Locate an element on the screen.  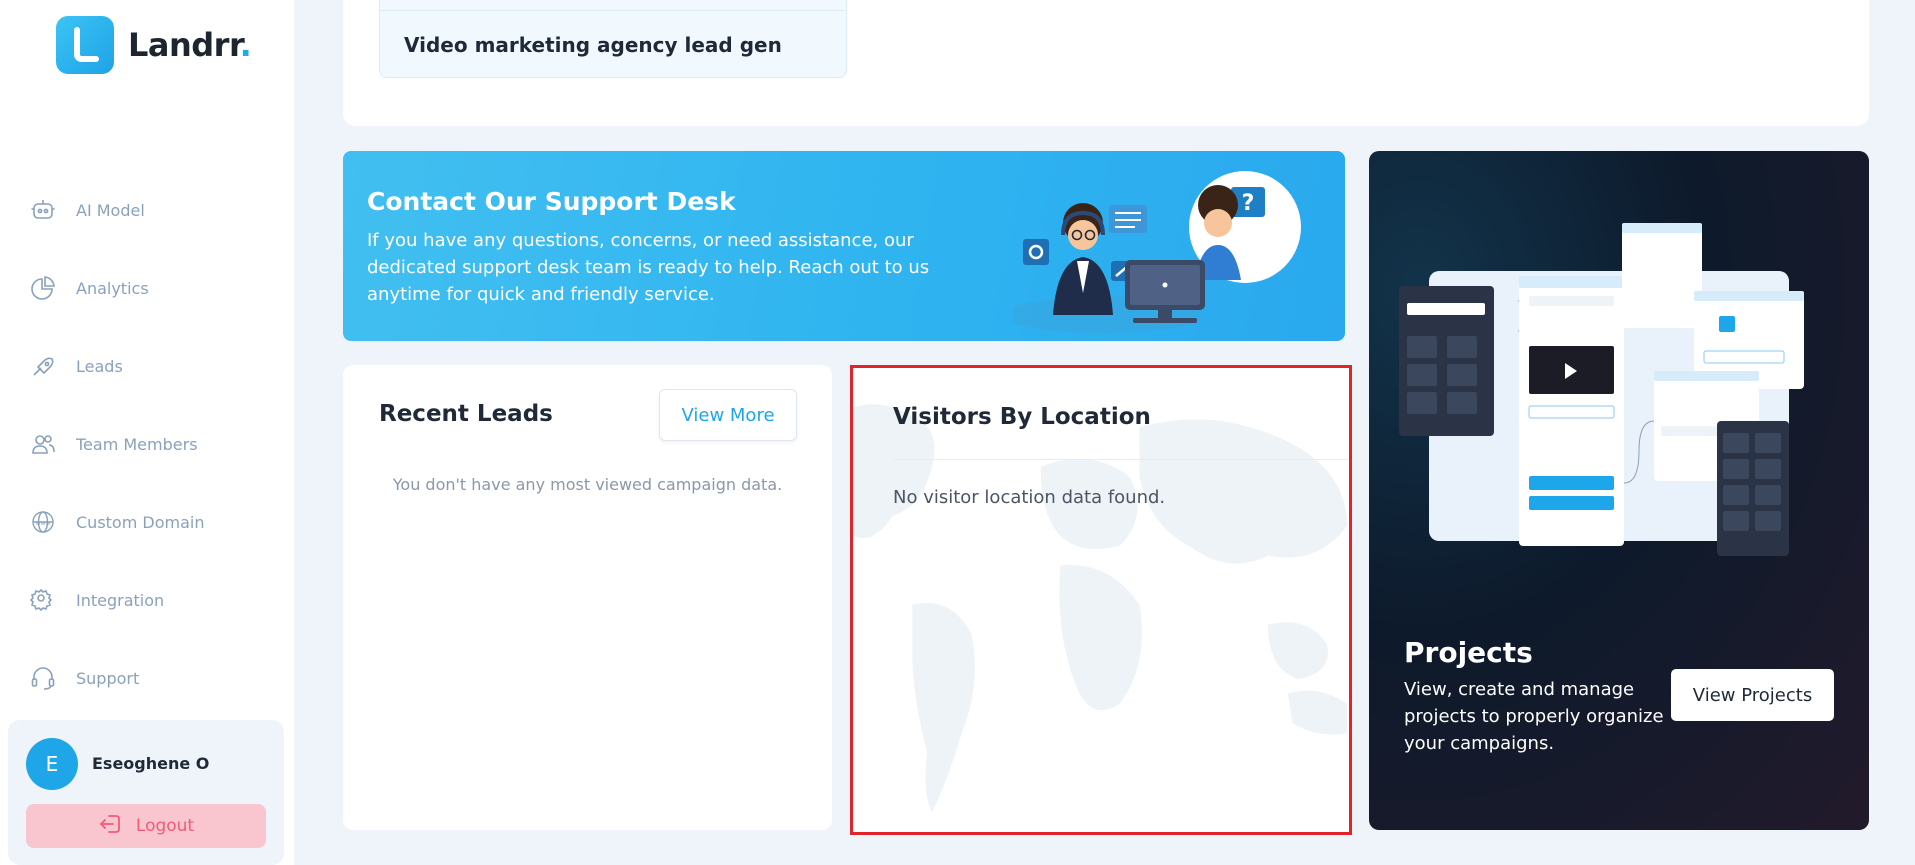
sidebar-item-ai-model: AI Model is located at coordinates (153, 210).